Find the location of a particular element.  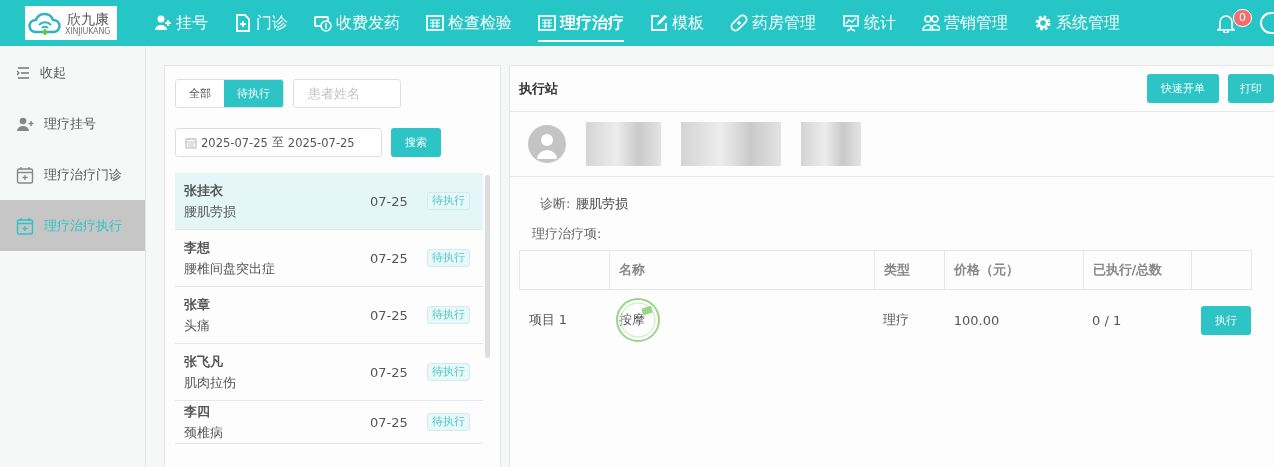

nav-tab: 系统管理 is located at coordinates (1077, 23).